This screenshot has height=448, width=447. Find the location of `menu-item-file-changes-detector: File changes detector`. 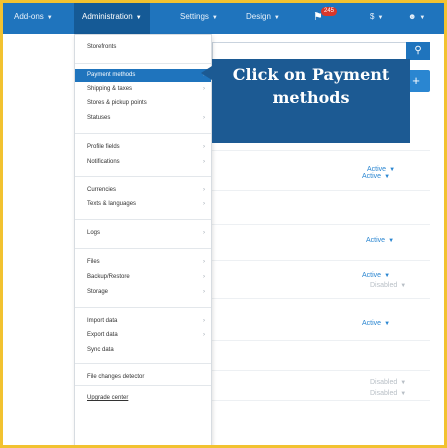

menu-item-file-changes-detector: File changes detector is located at coordinates (143, 377).